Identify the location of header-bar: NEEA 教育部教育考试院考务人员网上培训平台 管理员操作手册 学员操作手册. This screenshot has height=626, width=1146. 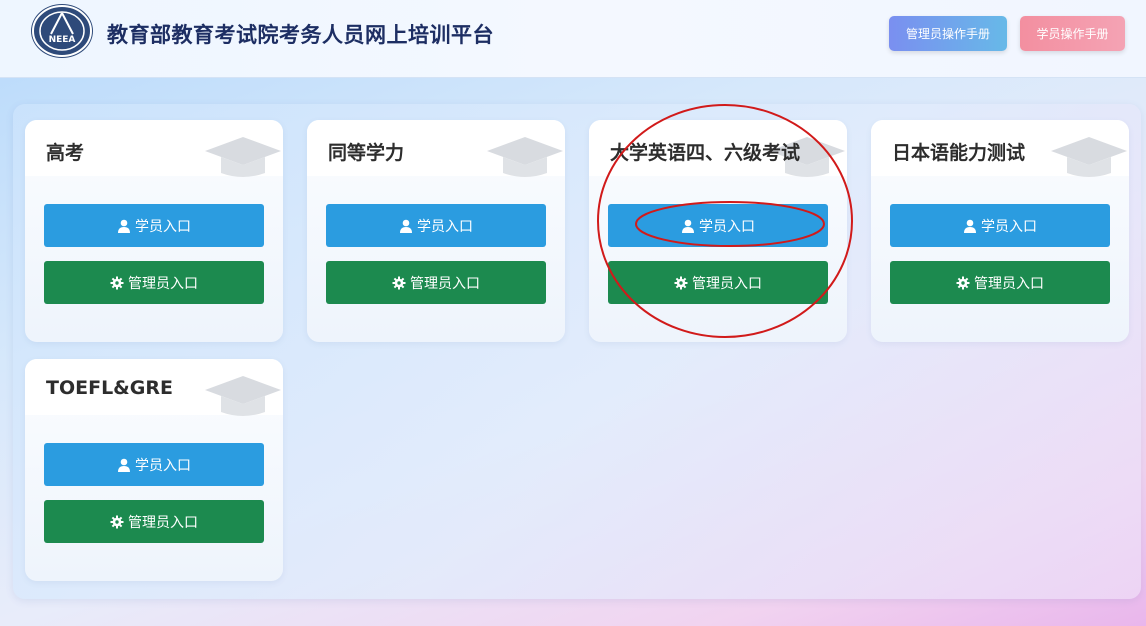
(573, 39).